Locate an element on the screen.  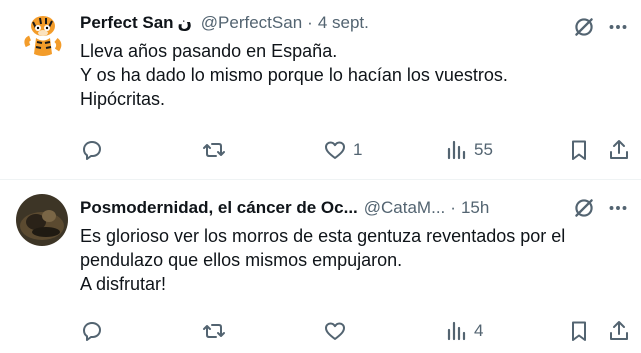
views-button: 4 is located at coordinates (463, 331).